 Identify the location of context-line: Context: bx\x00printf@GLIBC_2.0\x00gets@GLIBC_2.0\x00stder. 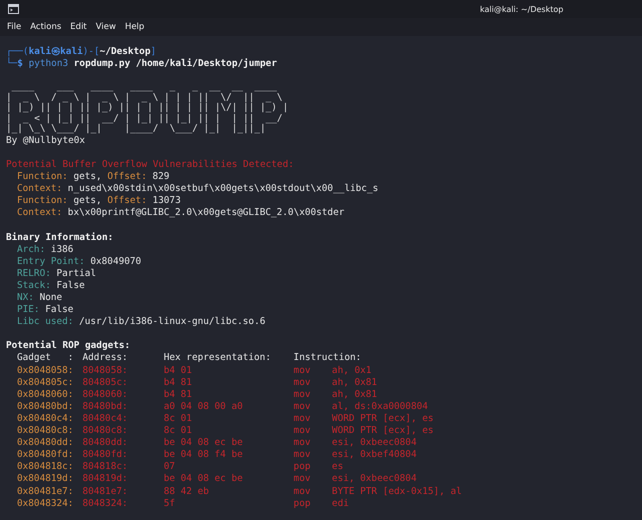
(180, 213).